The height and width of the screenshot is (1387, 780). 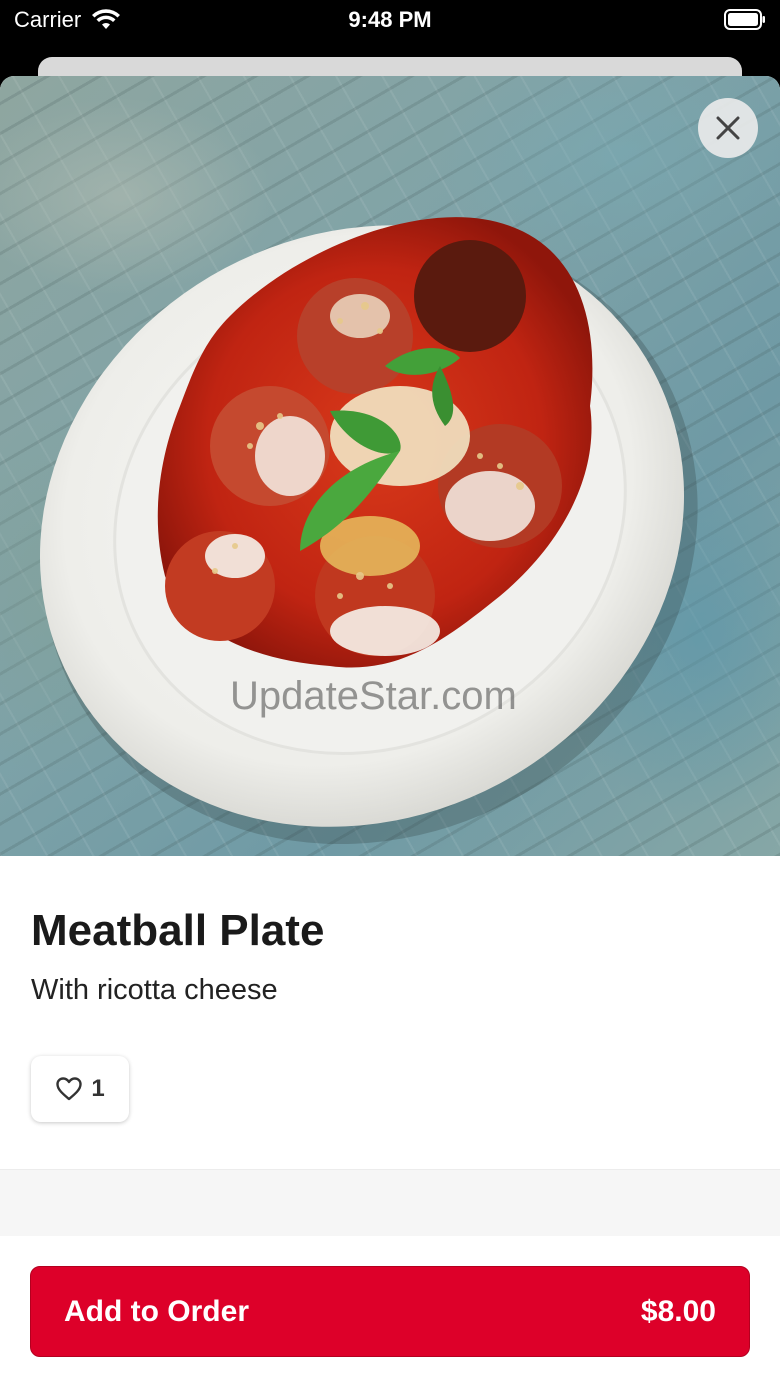 I want to click on item-description: With ricotta cheese, so click(x=154, y=990).